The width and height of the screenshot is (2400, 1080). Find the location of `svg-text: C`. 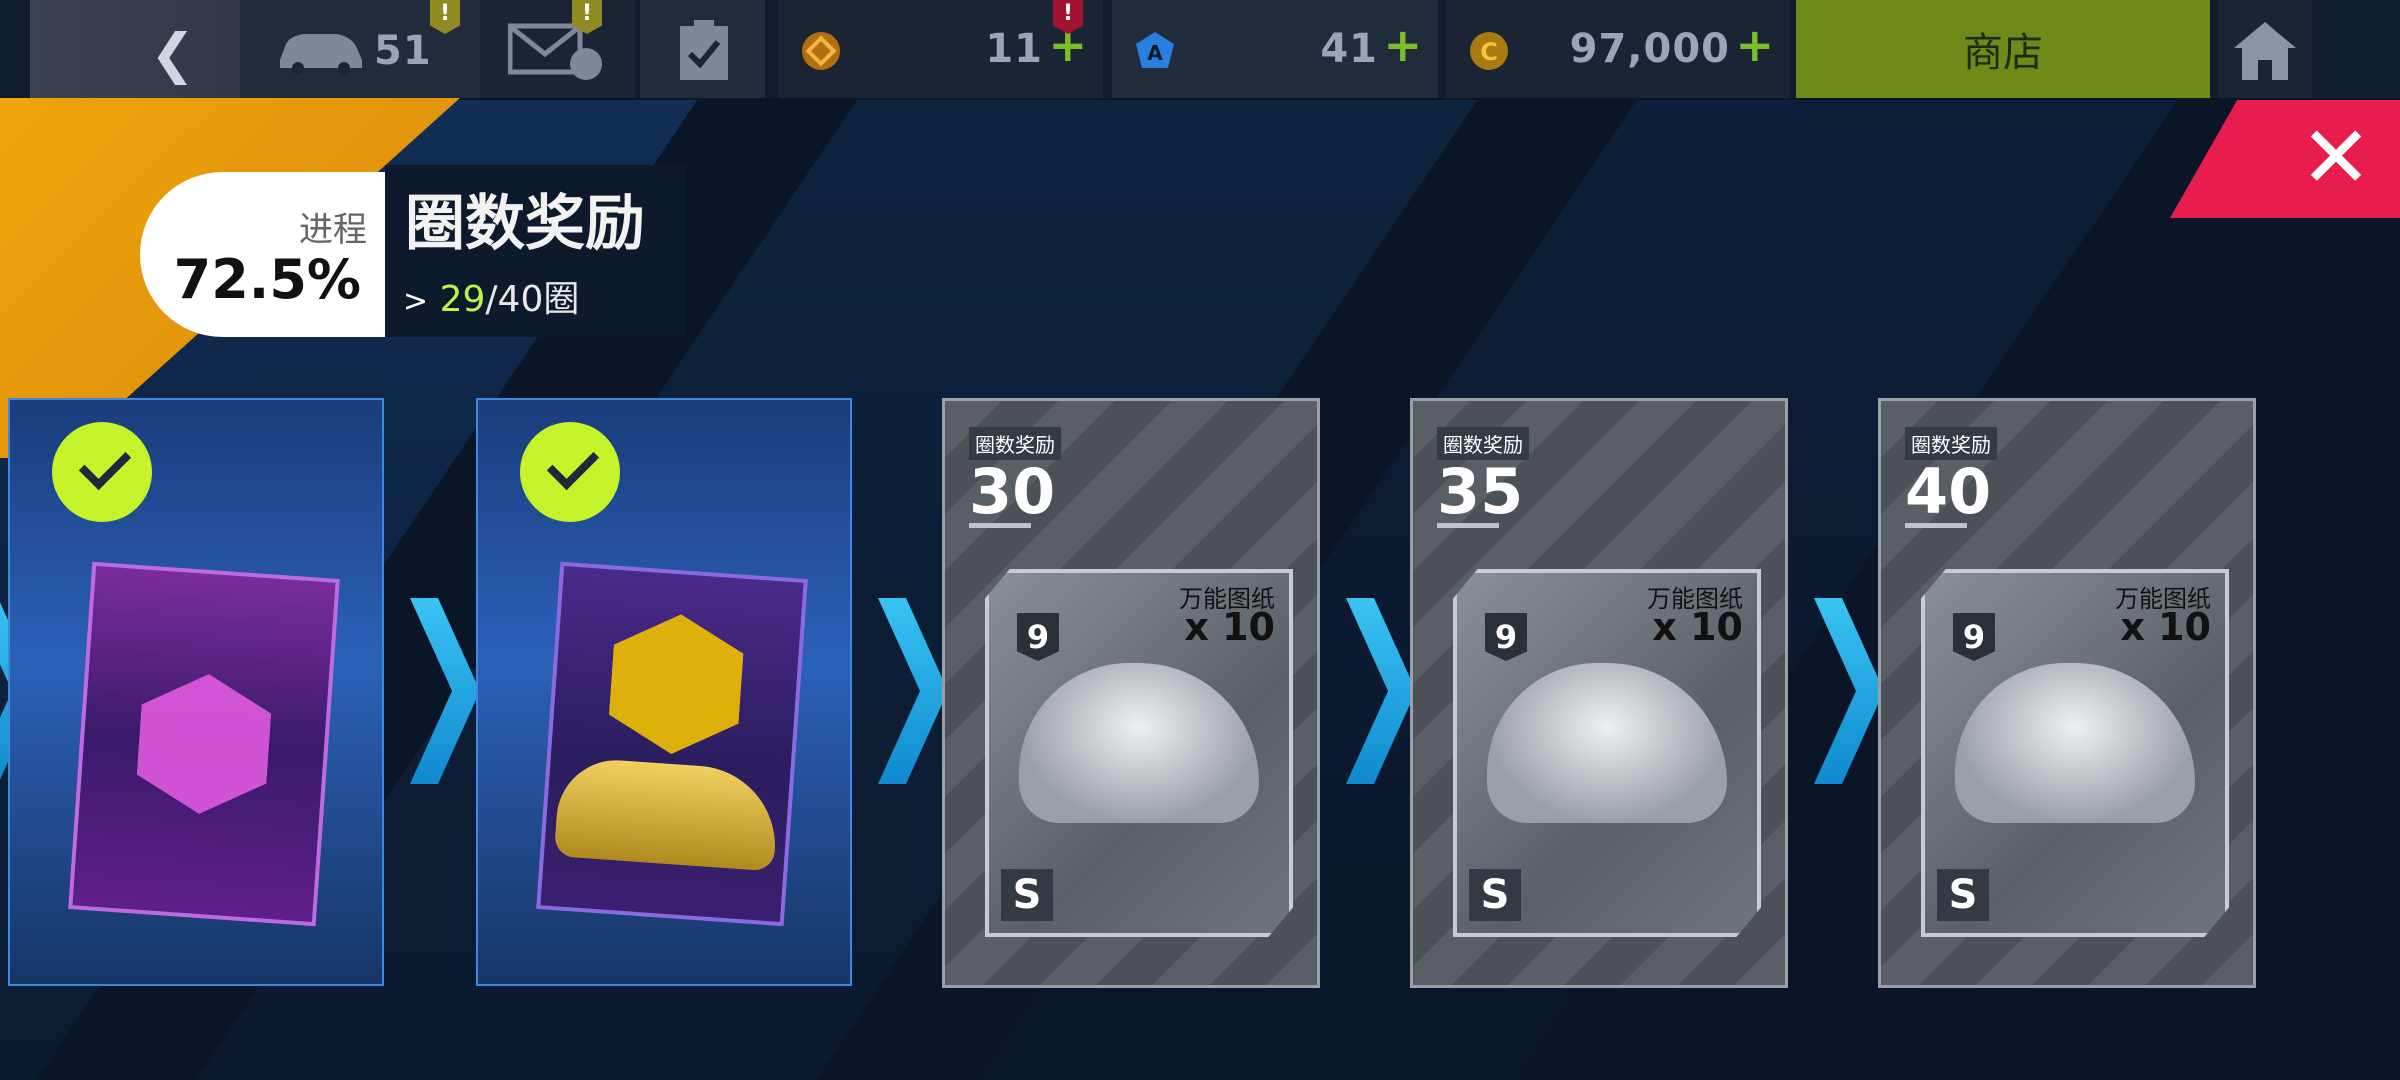

svg-text: C is located at coordinates (1489, 52).